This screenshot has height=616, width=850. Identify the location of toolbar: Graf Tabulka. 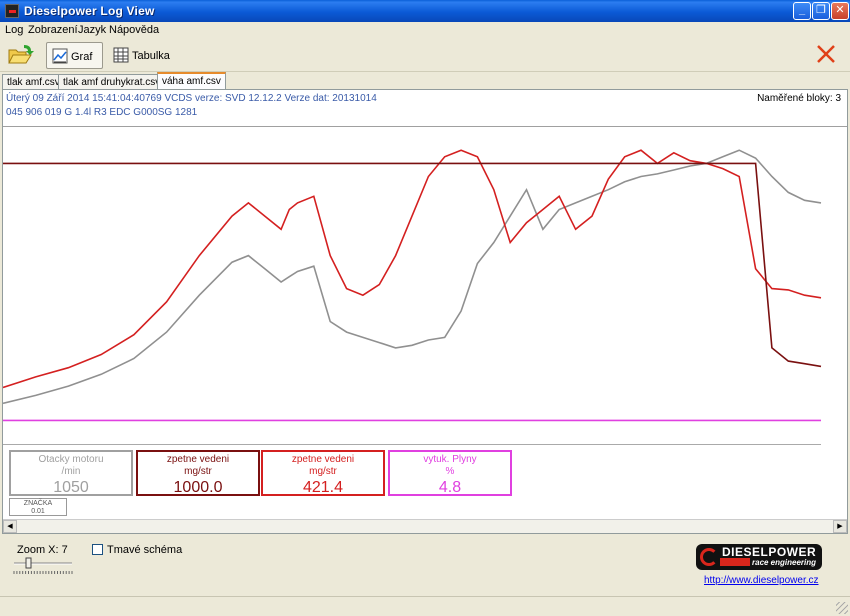
(425, 55).